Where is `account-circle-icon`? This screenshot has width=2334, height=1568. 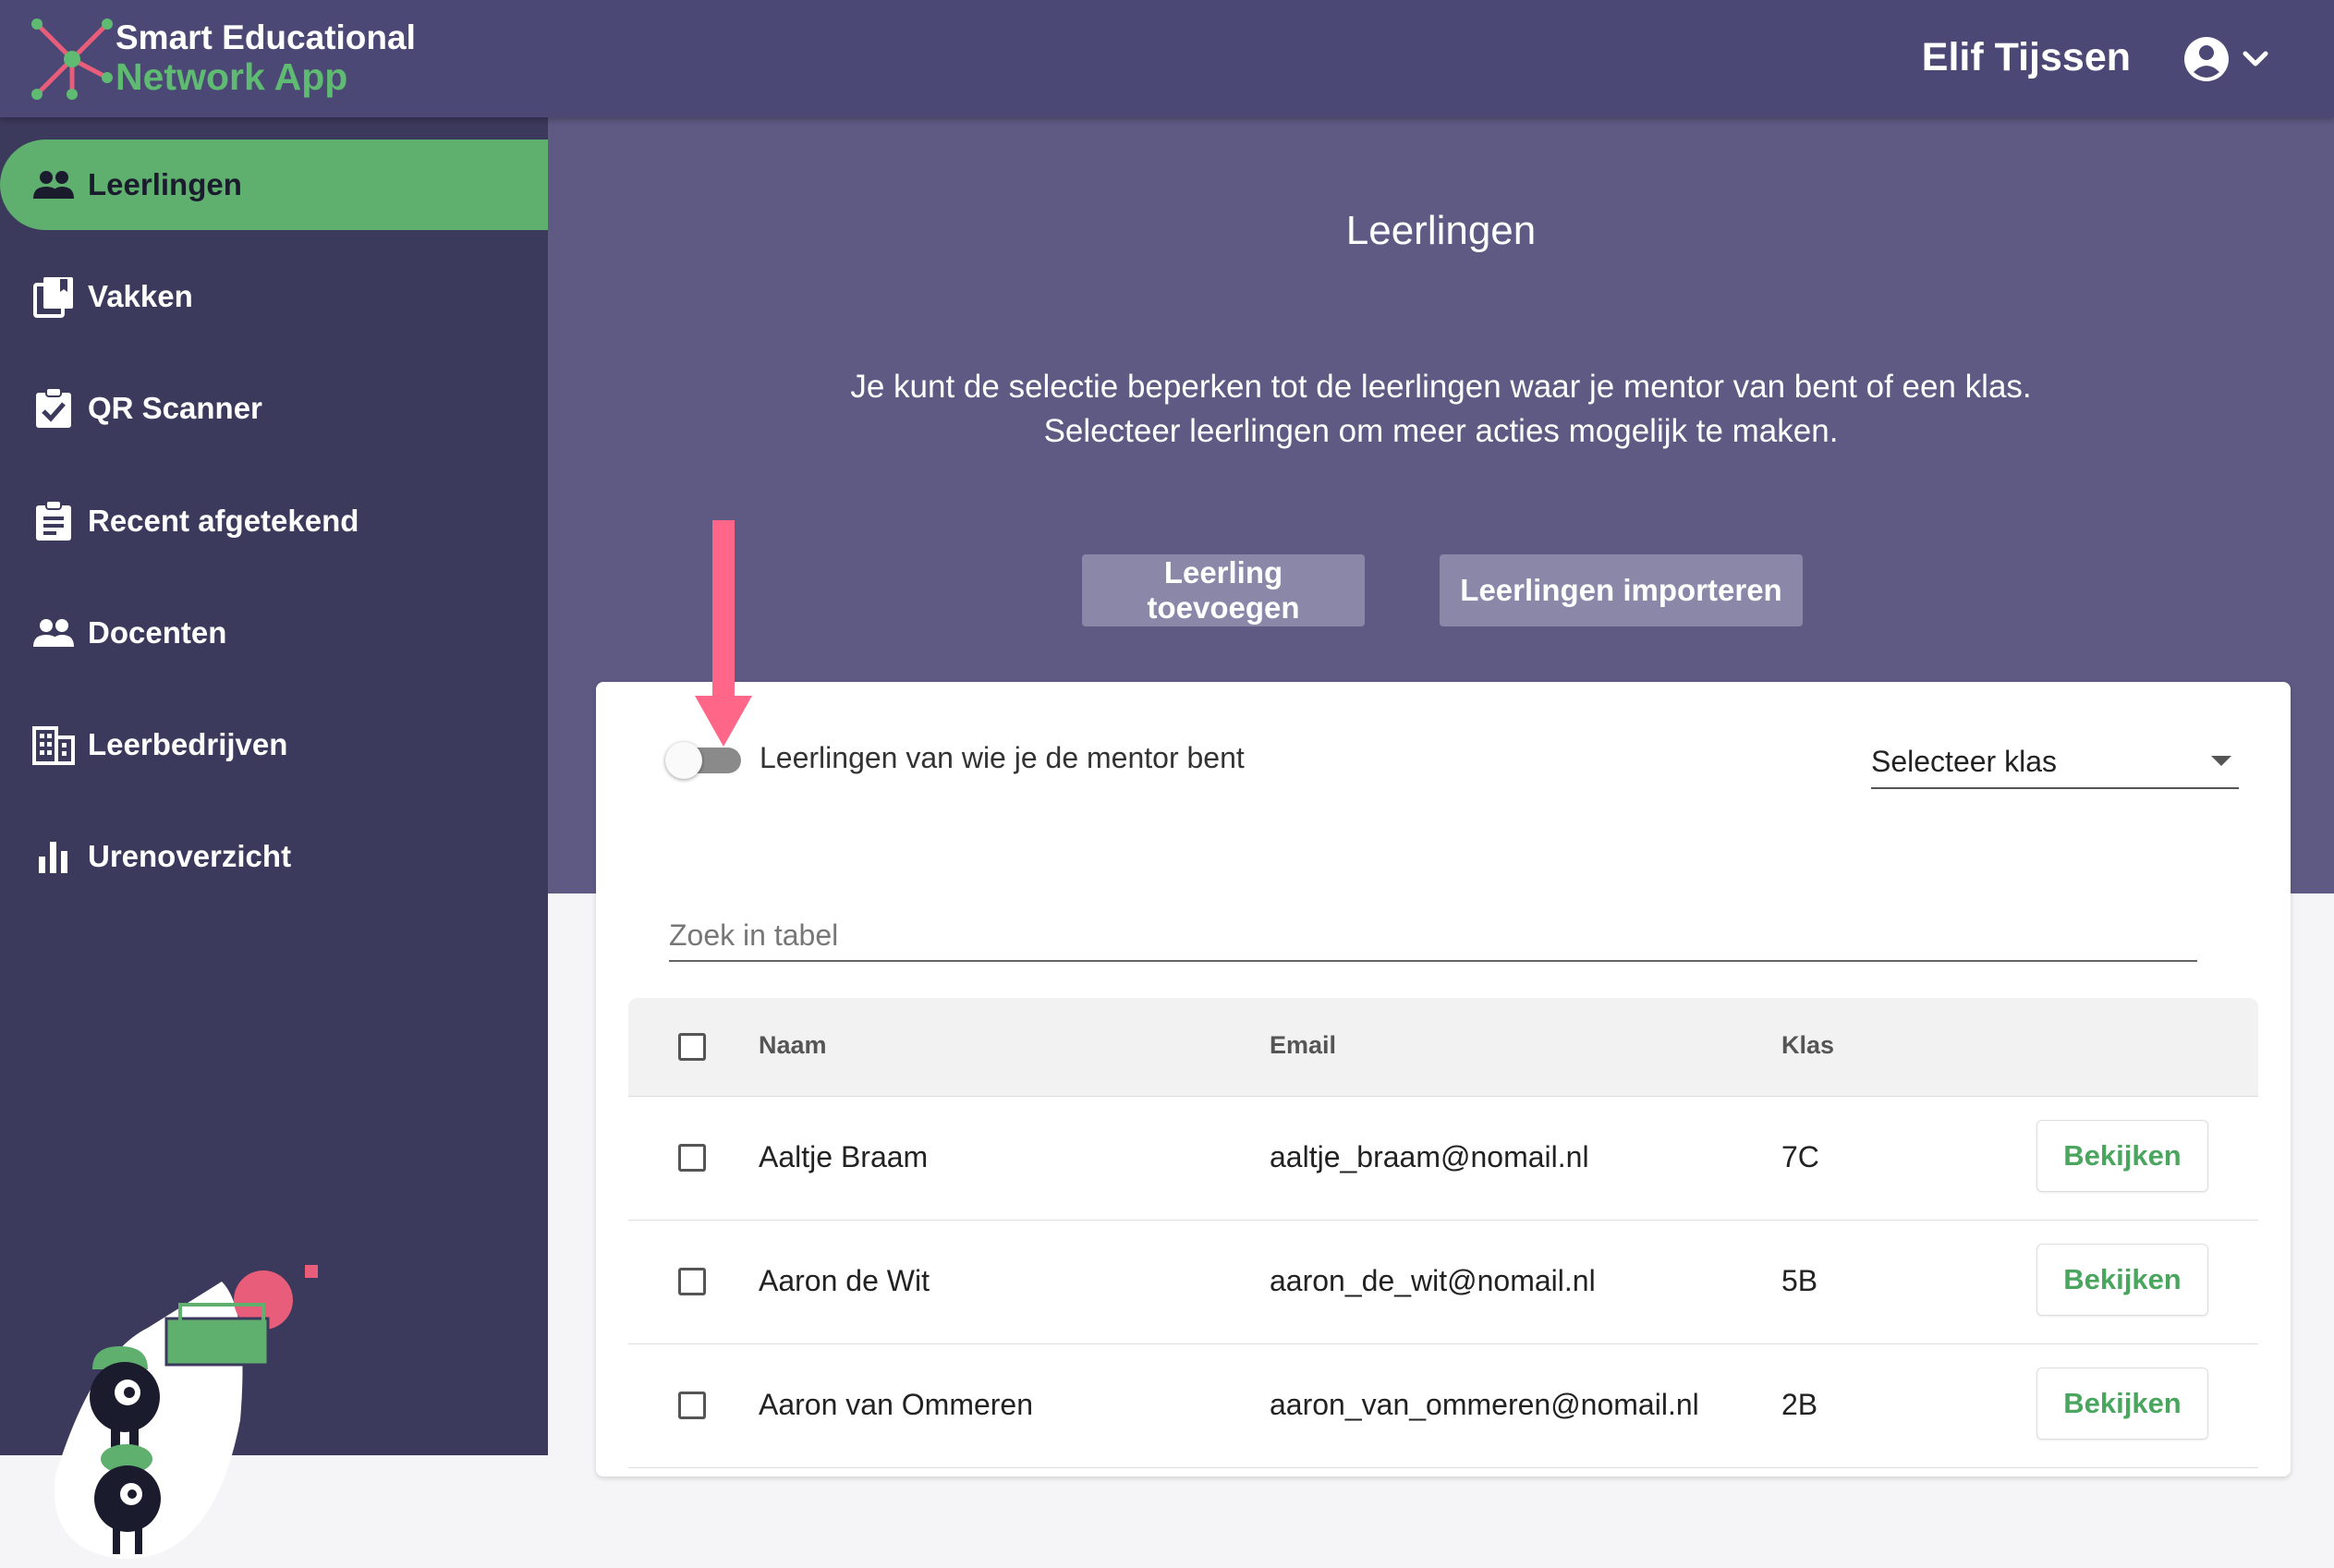
account-circle-icon is located at coordinates (2226, 59).